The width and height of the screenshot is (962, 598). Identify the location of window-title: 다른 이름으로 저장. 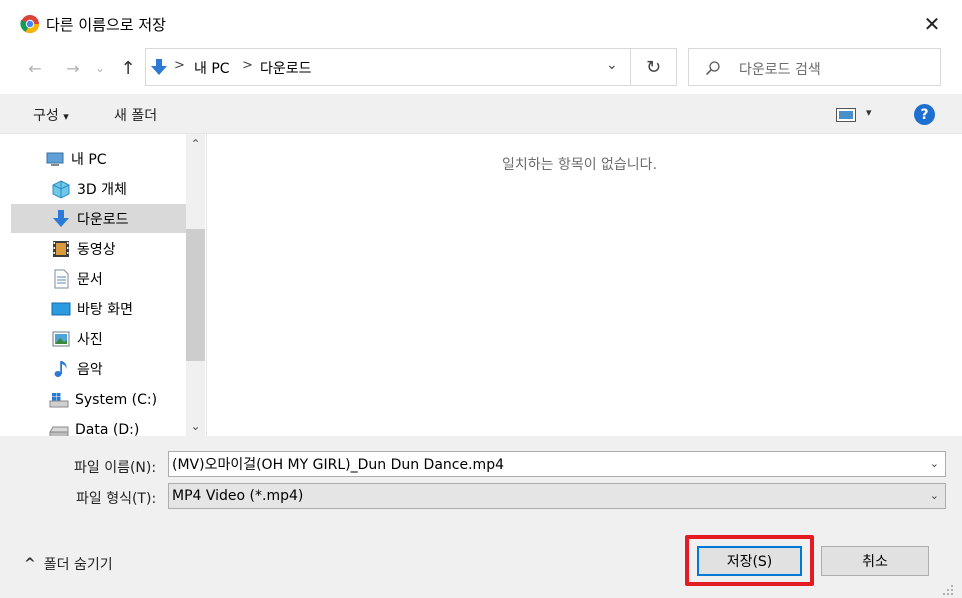
(106, 25).